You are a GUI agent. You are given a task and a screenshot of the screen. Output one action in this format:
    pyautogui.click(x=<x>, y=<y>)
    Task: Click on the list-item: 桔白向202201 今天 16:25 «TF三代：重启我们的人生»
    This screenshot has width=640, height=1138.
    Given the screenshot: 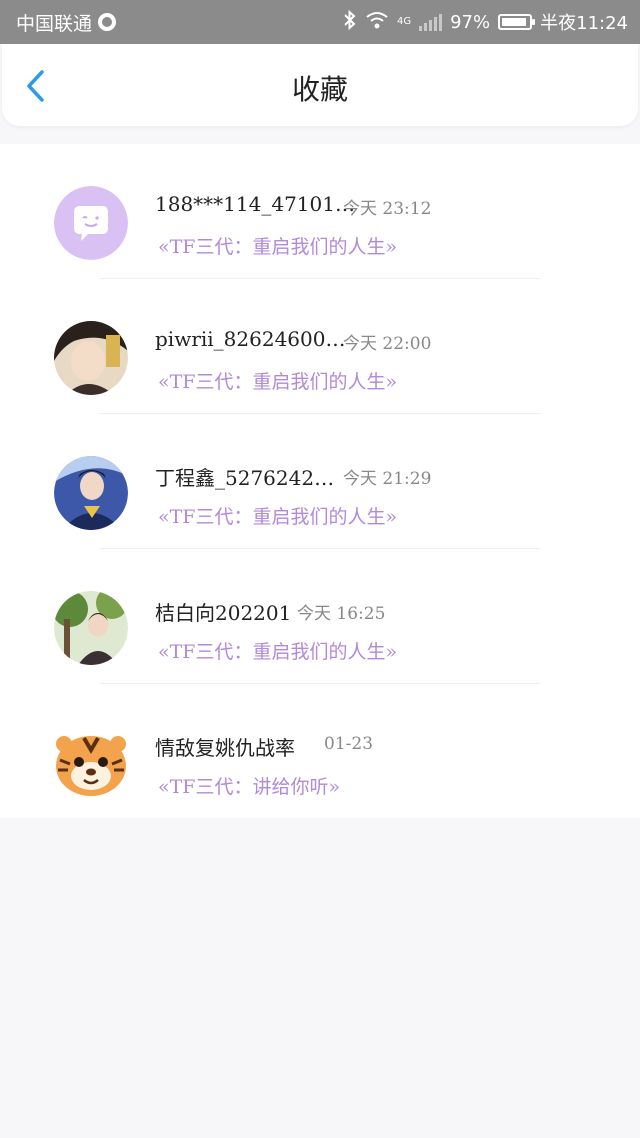 What is the action you would take?
    pyautogui.click(x=320, y=616)
    